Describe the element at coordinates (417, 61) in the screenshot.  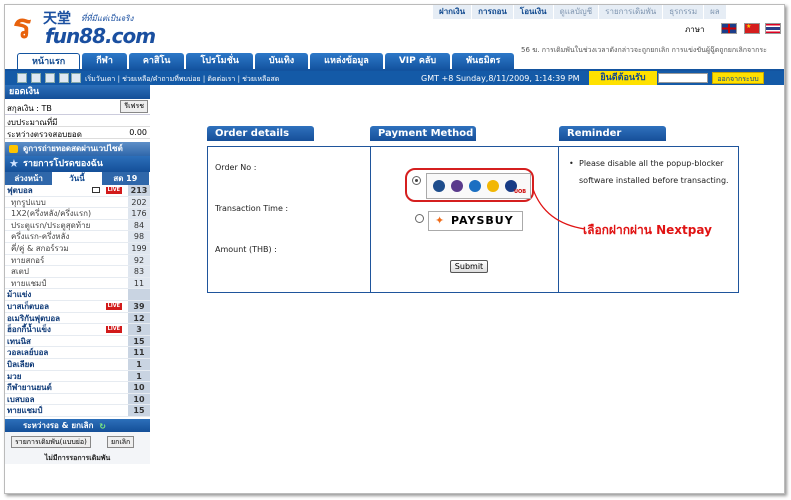
I see `tab-vip: VIP คลับ` at that location.